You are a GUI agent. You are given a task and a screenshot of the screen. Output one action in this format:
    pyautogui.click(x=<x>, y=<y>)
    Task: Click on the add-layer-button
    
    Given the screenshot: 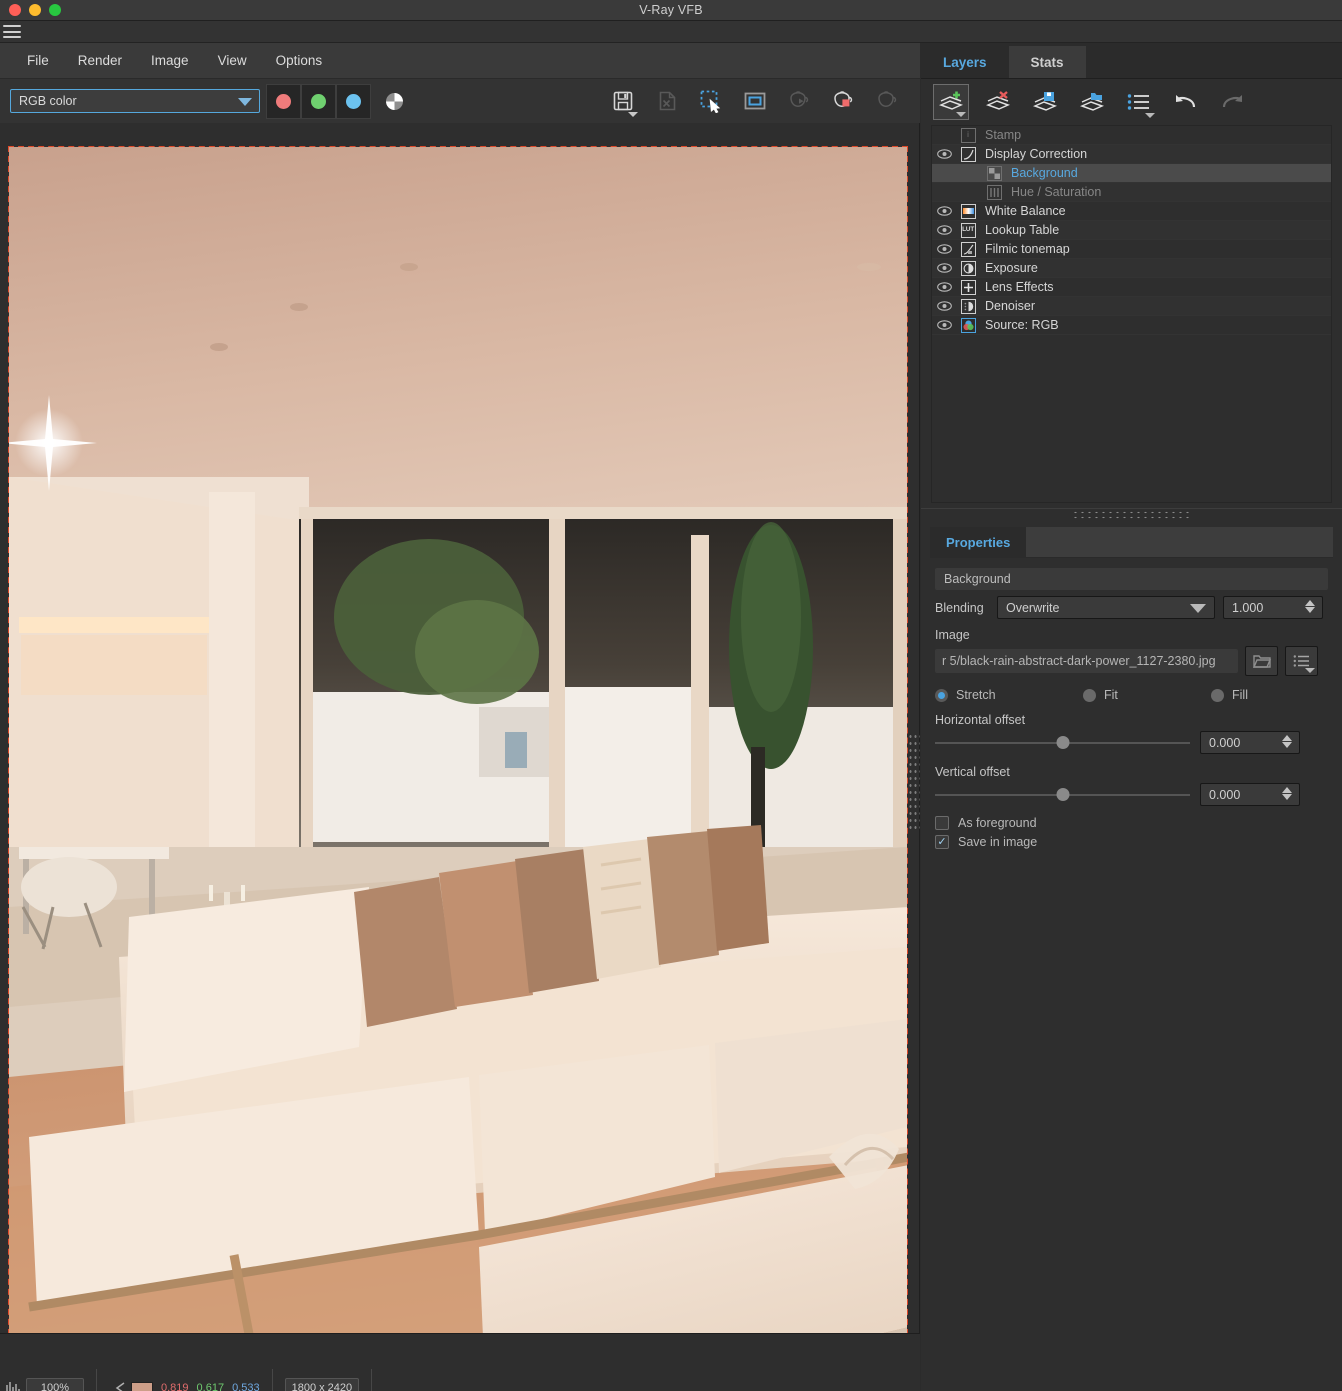 What is the action you would take?
    pyautogui.click(x=951, y=102)
    